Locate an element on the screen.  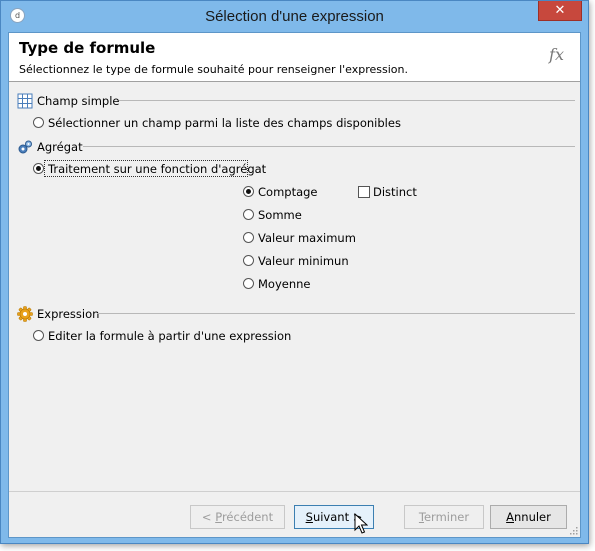
next-button-mnemonic: S is located at coordinates (309, 517).